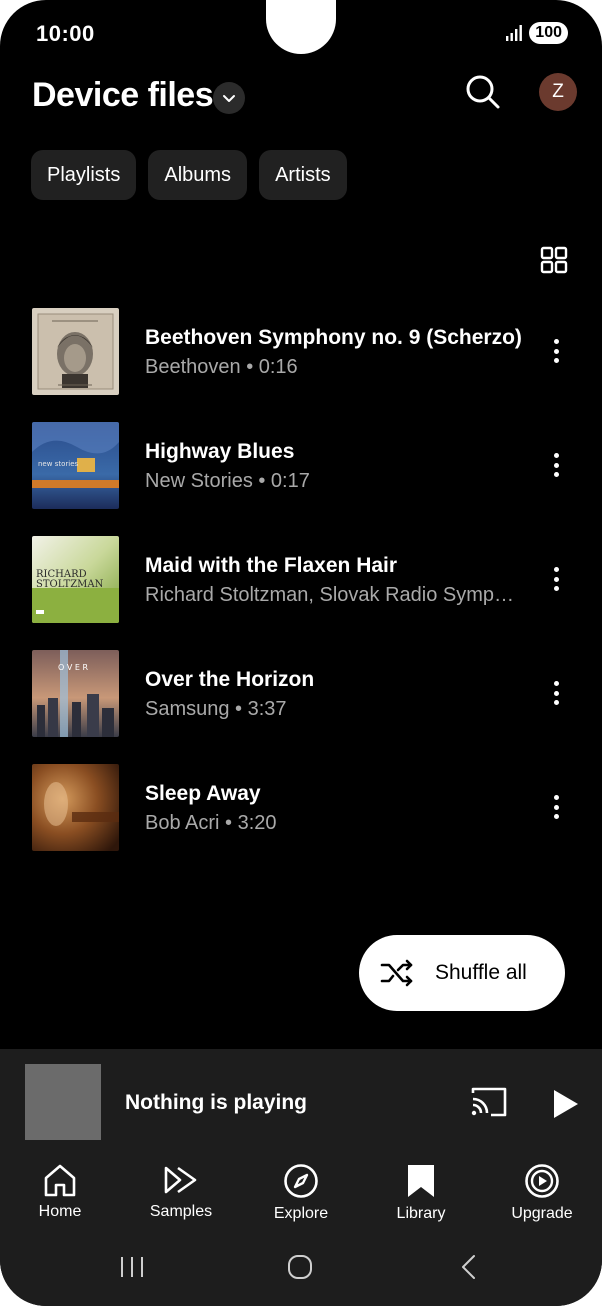 Image resolution: width=602 pixels, height=1306 pixels. Describe the element at coordinates (421, 1181) in the screenshot. I see `library-bookmark-icon` at that location.